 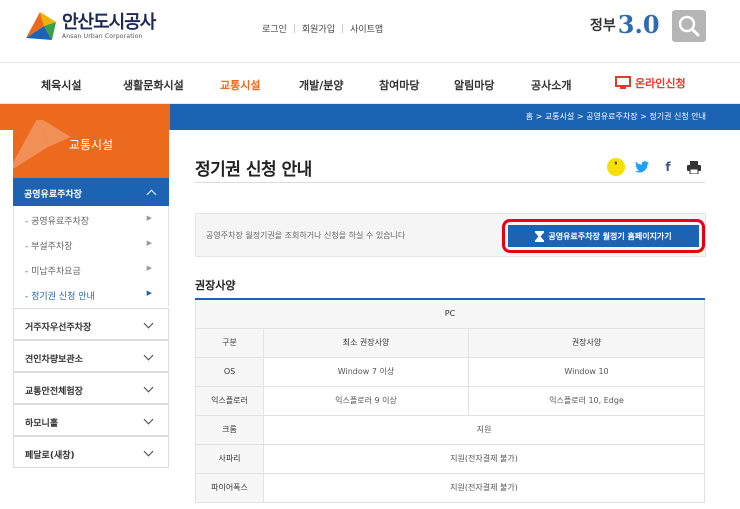 I want to click on subitem-label: - 공영유료주차장, so click(x=57, y=222).